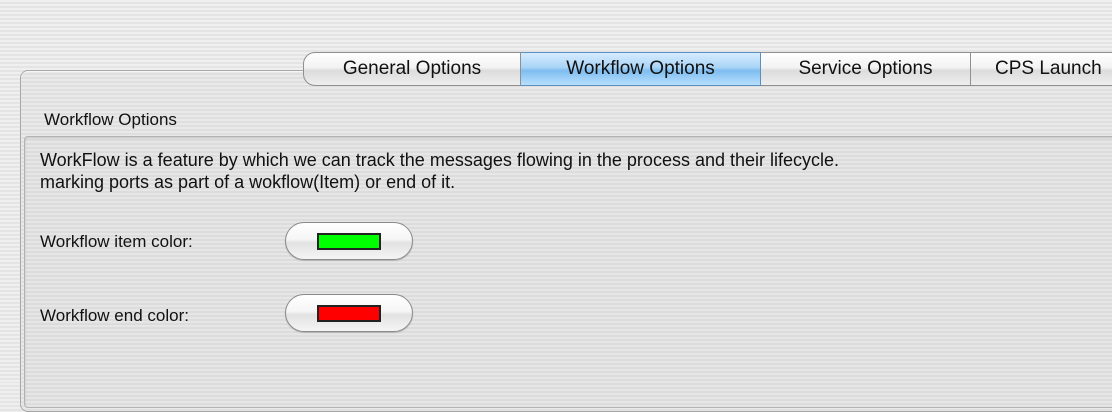 The height and width of the screenshot is (412, 1112). I want to click on tab-general-options: General Options, so click(412, 69).